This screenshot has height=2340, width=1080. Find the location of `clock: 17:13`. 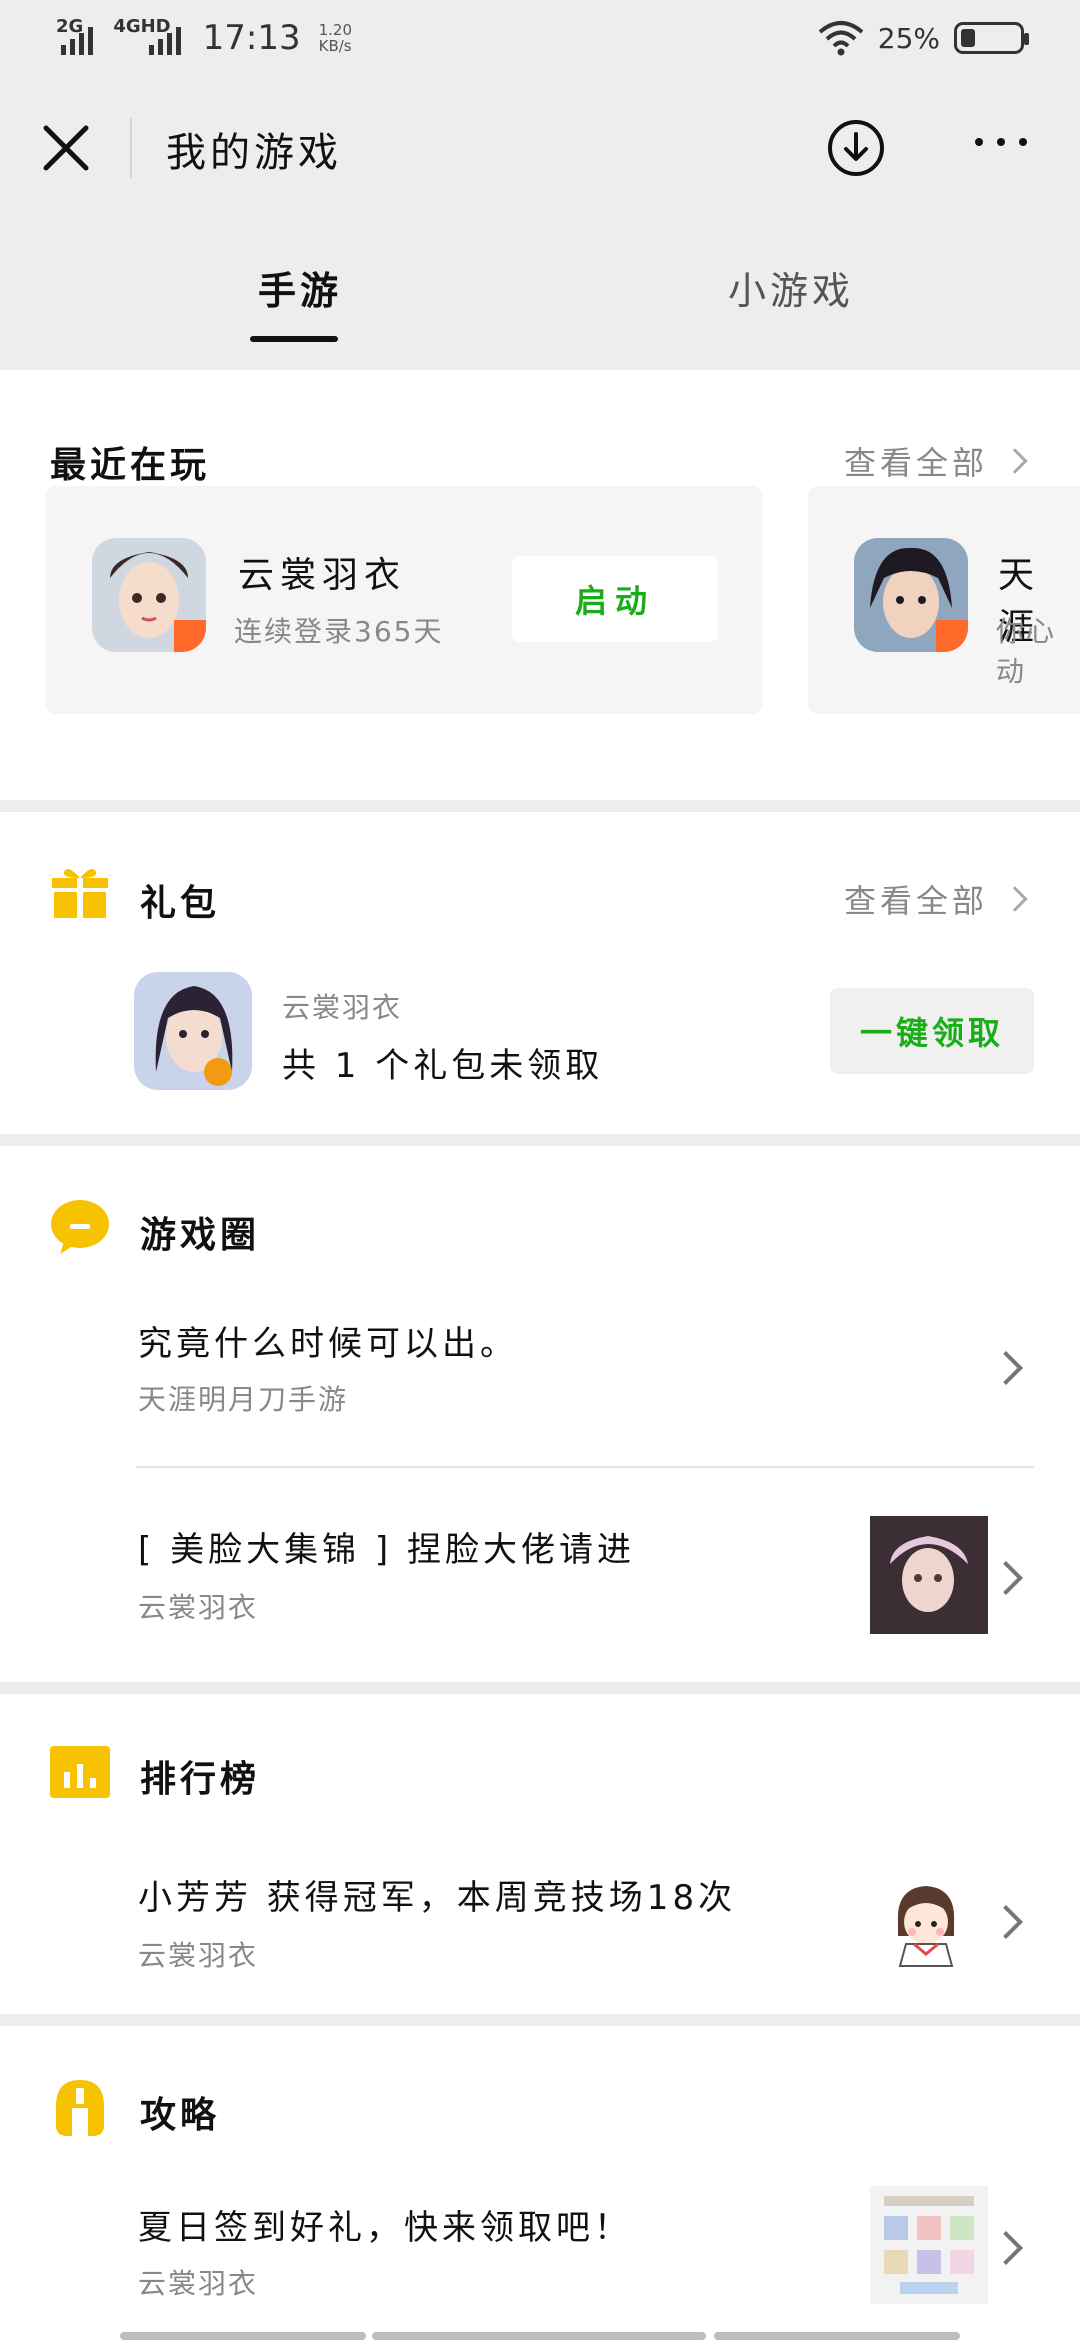

clock: 17:13 is located at coordinates (251, 38).